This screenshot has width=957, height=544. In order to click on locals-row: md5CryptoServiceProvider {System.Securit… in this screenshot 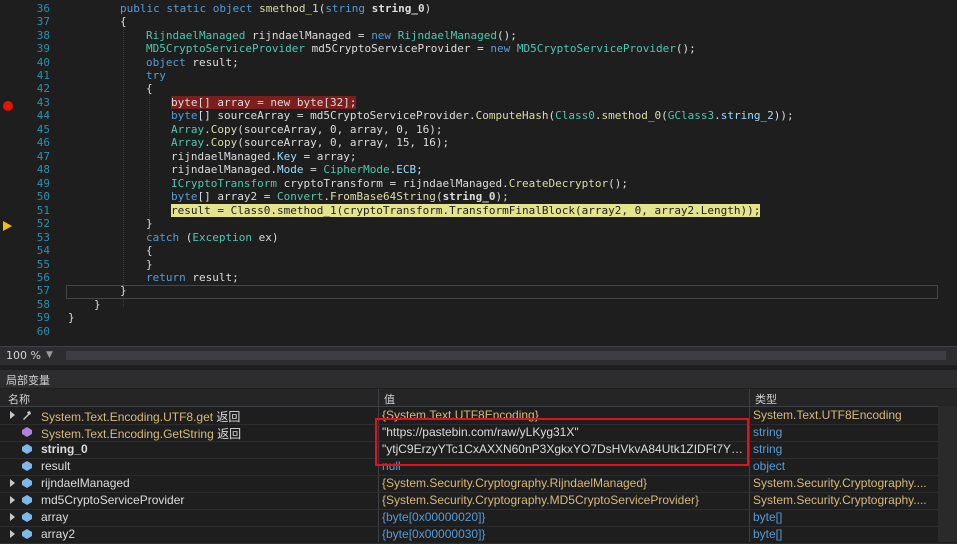, I will do `click(478, 501)`.